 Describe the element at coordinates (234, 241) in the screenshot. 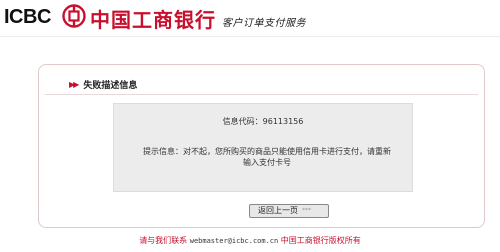

I see `webmaster-email-link: webmaster@icbc.com.cn` at that location.